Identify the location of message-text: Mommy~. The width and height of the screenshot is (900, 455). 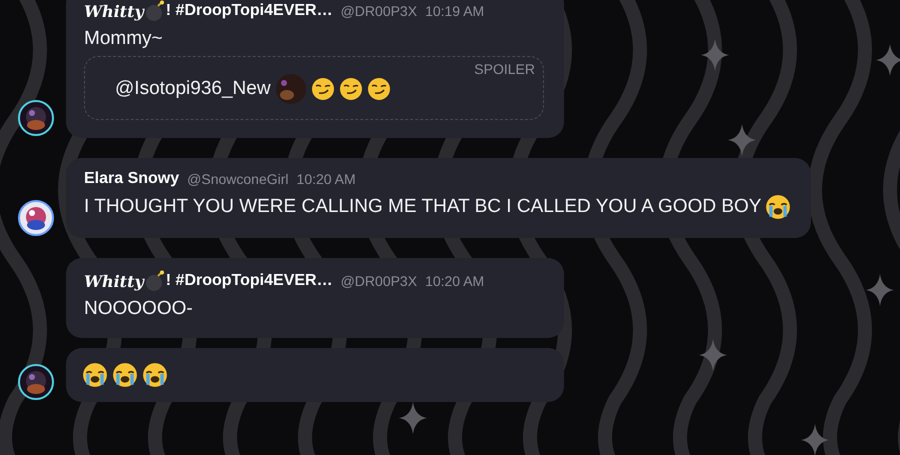
(123, 39).